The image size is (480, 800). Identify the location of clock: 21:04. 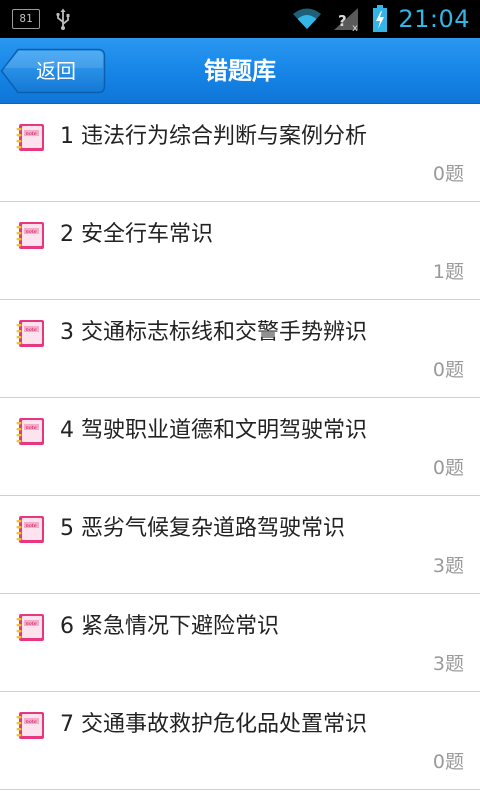
(434, 19).